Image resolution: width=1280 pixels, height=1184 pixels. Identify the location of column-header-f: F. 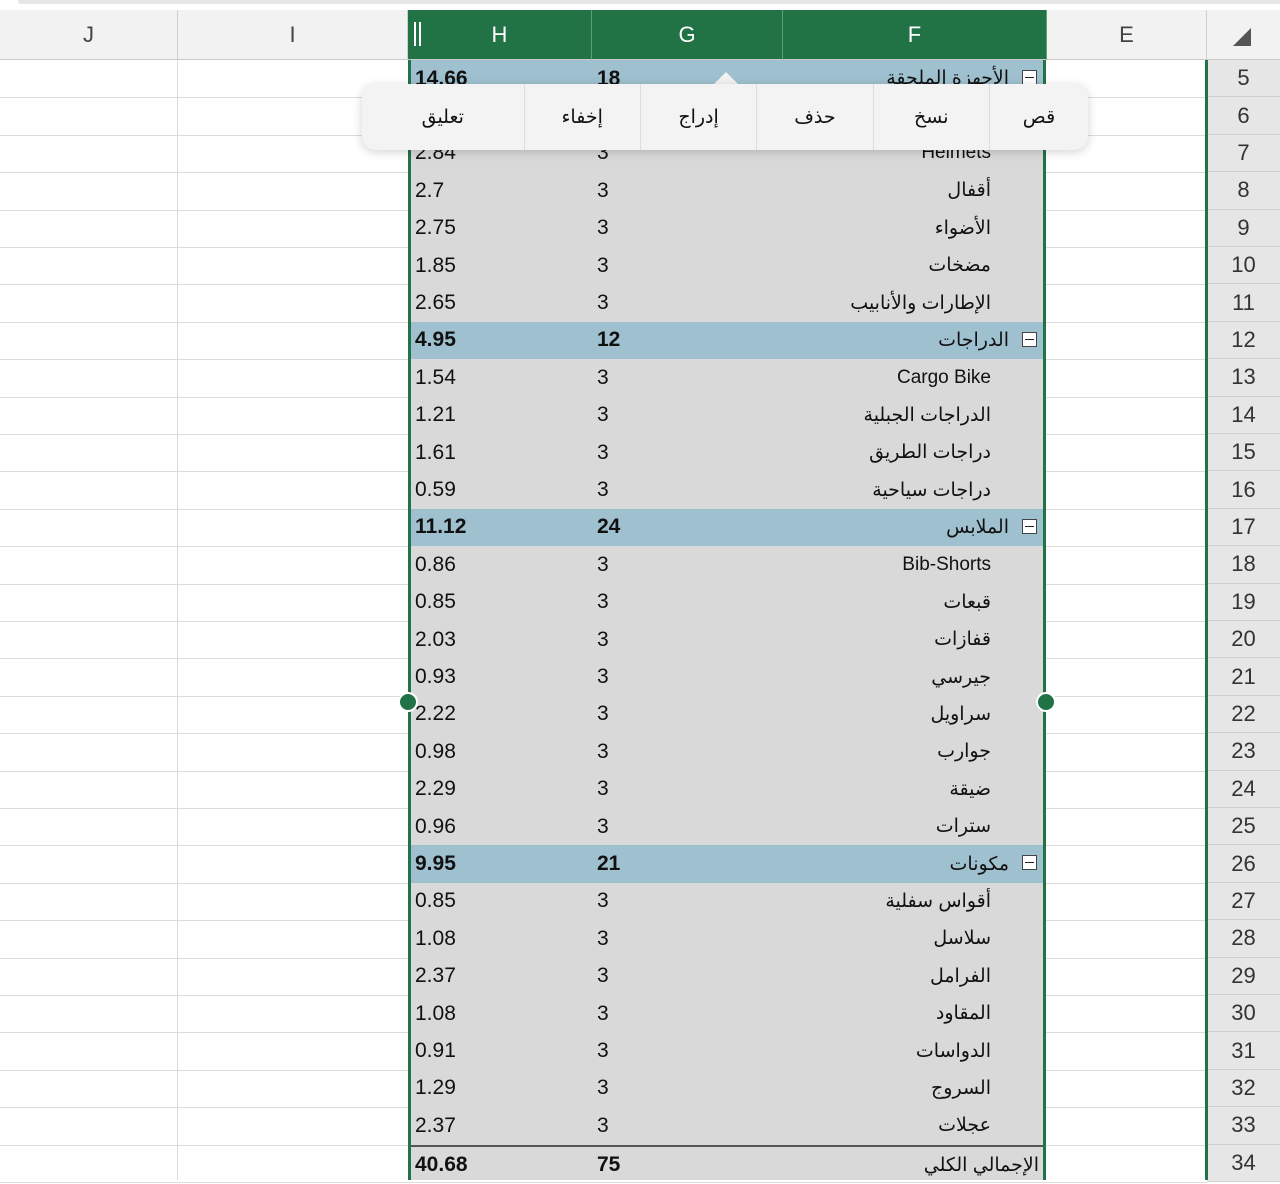
(915, 35).